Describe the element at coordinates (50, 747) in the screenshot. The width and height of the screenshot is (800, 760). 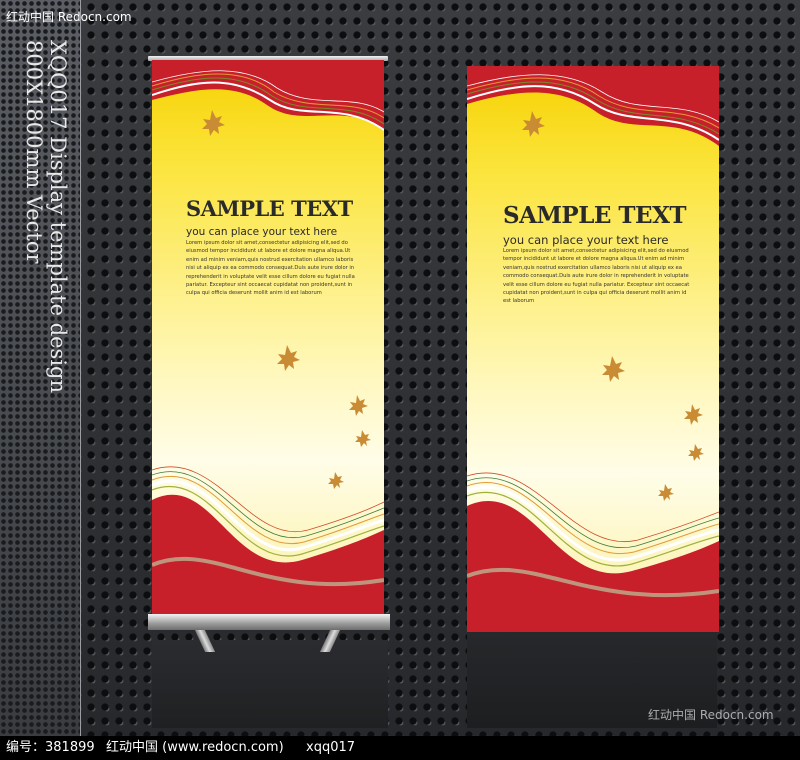
I see `footer-id: 编号：381899` at that location.